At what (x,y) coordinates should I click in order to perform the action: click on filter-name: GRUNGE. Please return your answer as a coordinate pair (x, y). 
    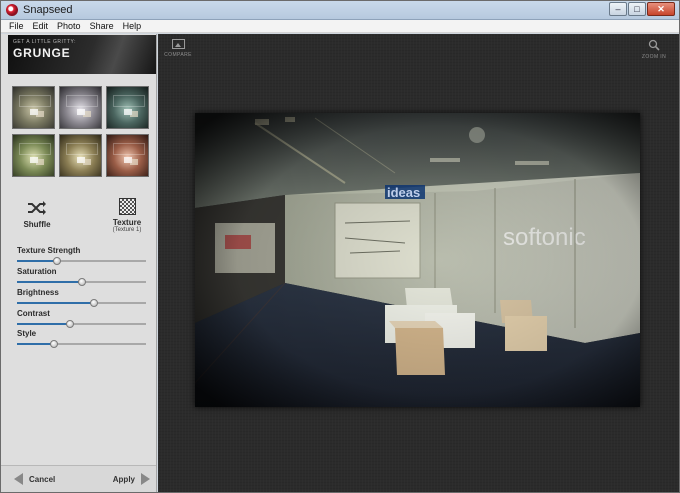
    Looking at the image, I should click on (42, 53).